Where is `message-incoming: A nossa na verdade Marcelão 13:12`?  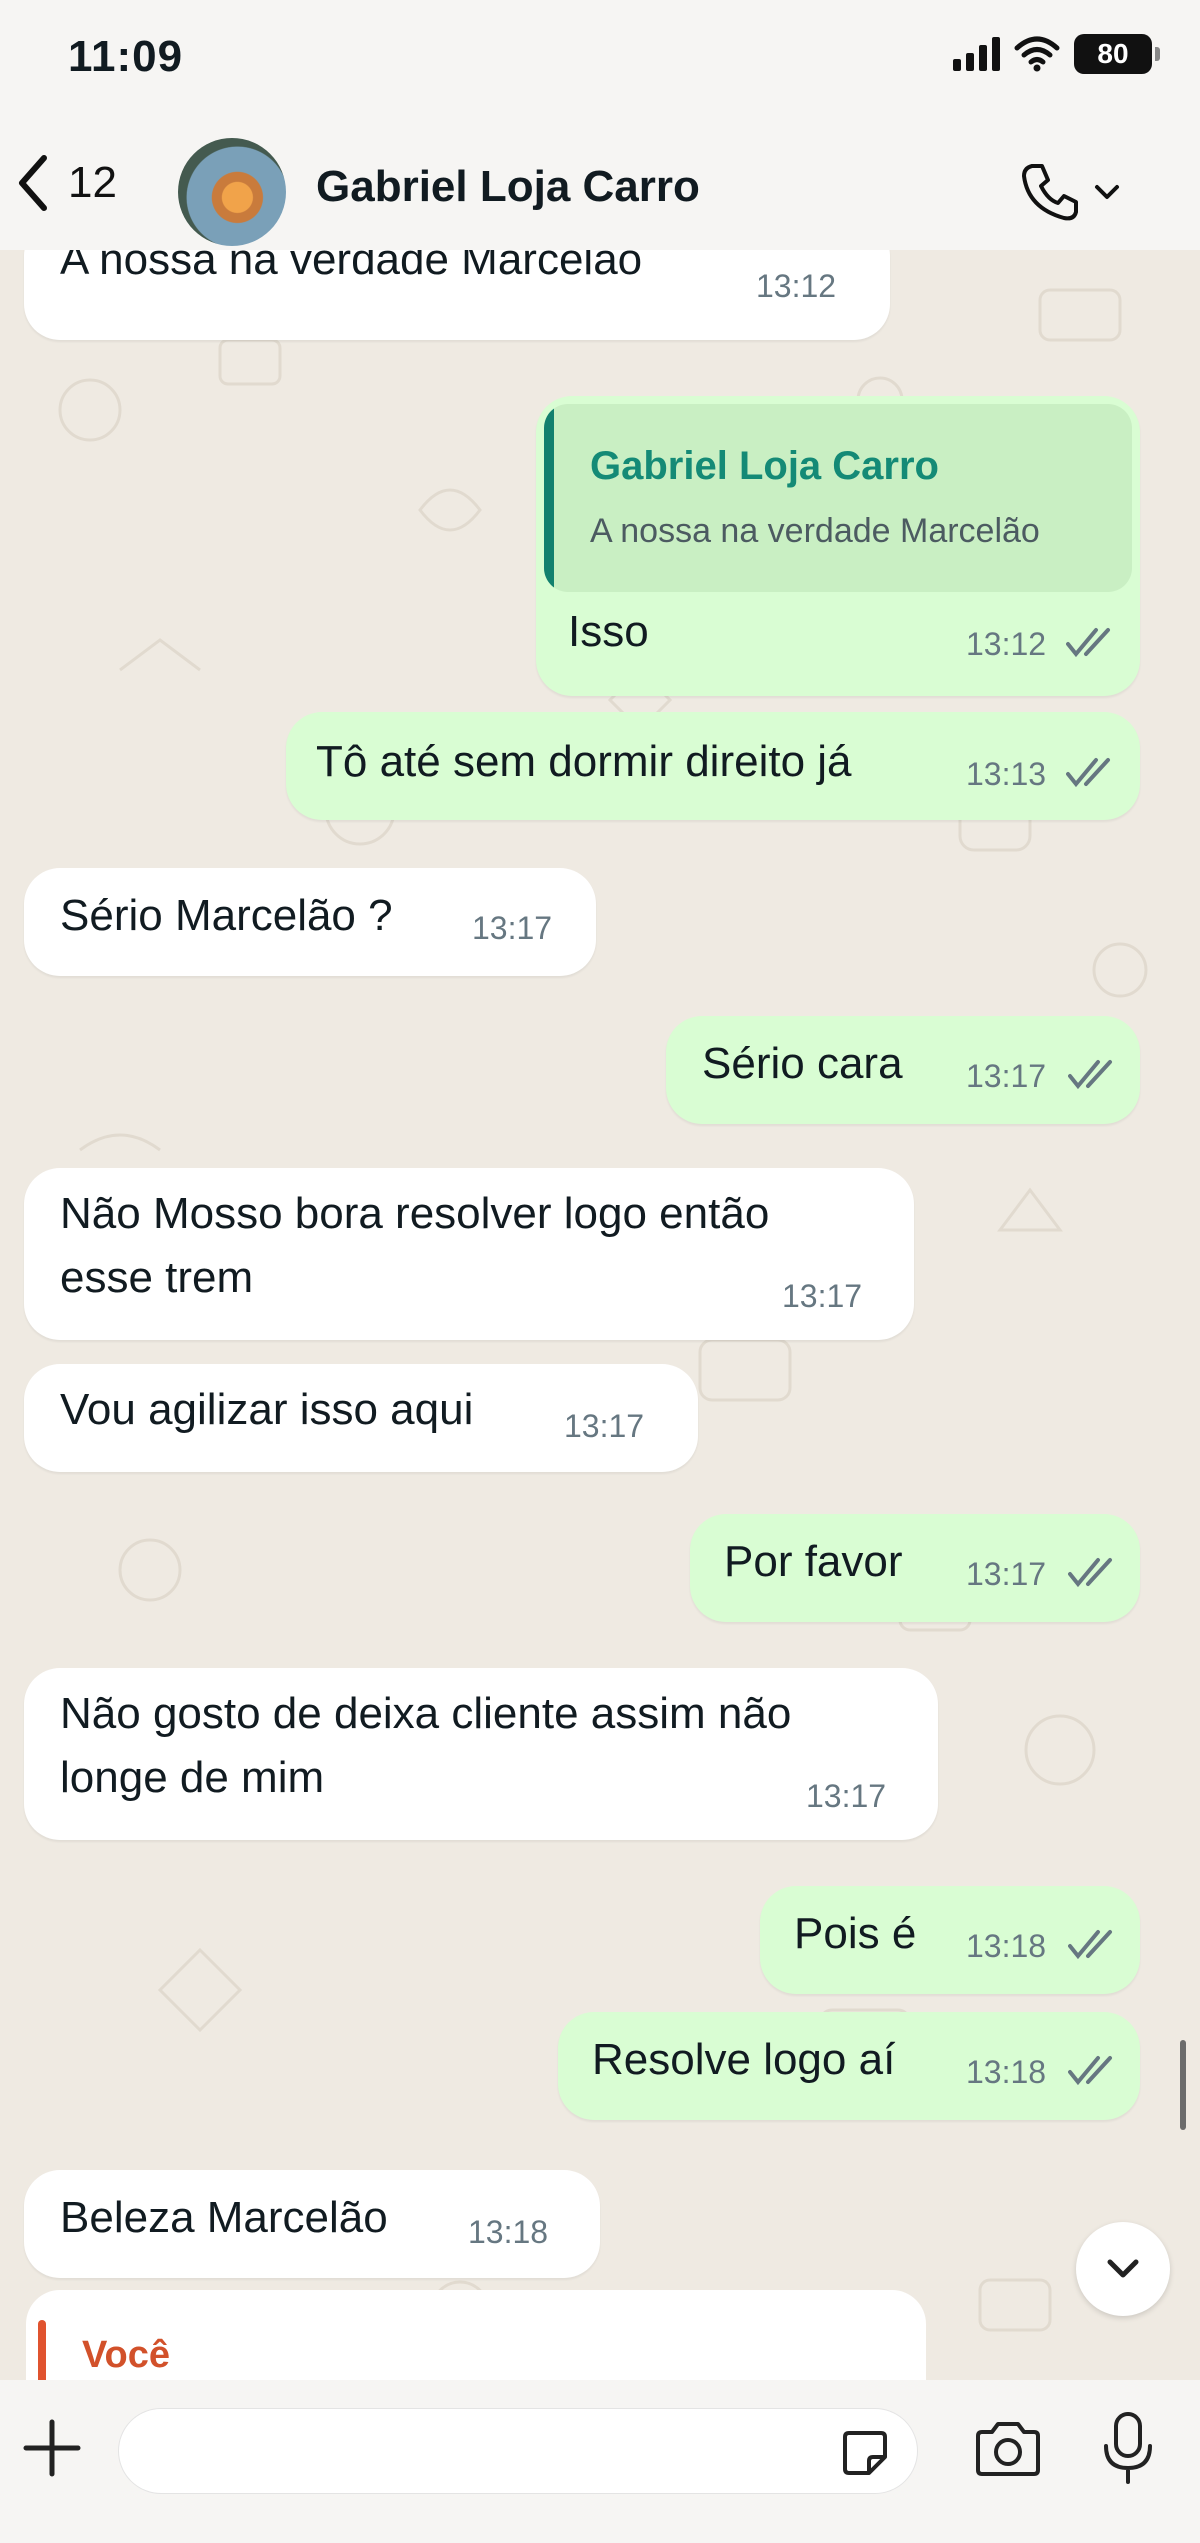
message-incoming: A nossa na verdade Marcelão 13:12 is located at coordinates (457, 295).